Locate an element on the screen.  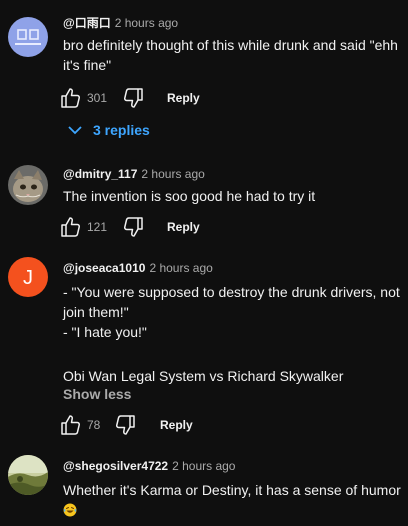
comment-author: @joseaca1010 is located at coordinates (104, 268).